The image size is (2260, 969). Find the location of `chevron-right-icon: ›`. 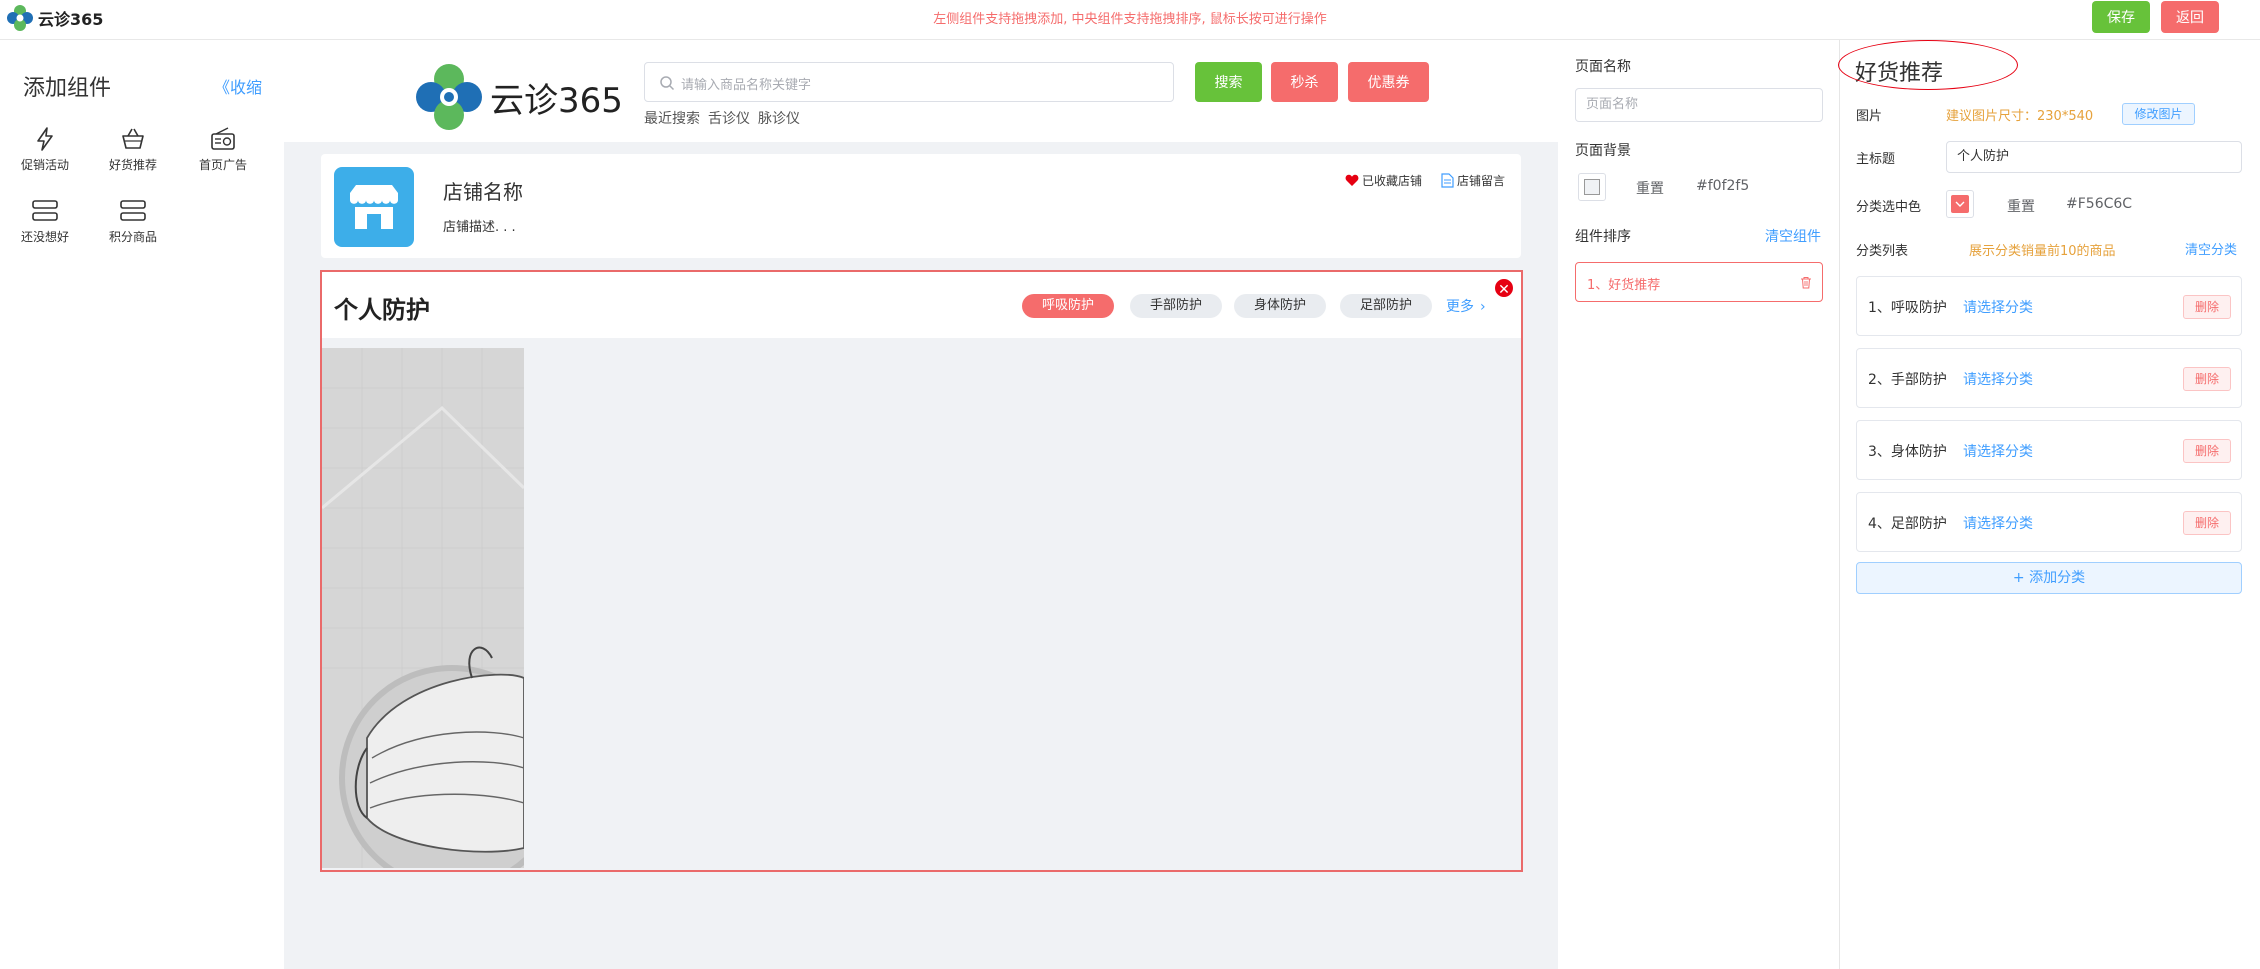

chevron-right-icon: › is located at coordinates (1483, 307).